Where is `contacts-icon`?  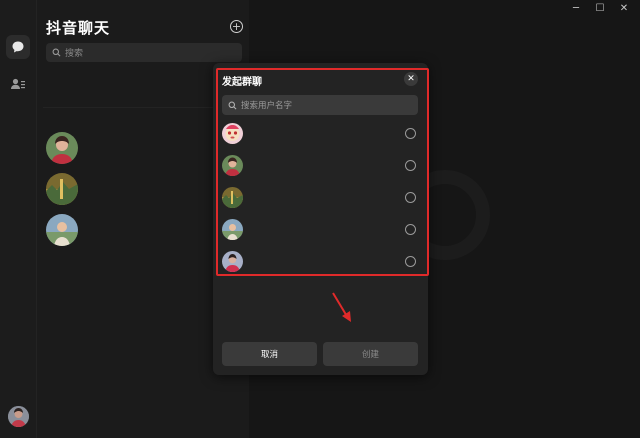
contacts-icon is located at coordinates (18, 83).